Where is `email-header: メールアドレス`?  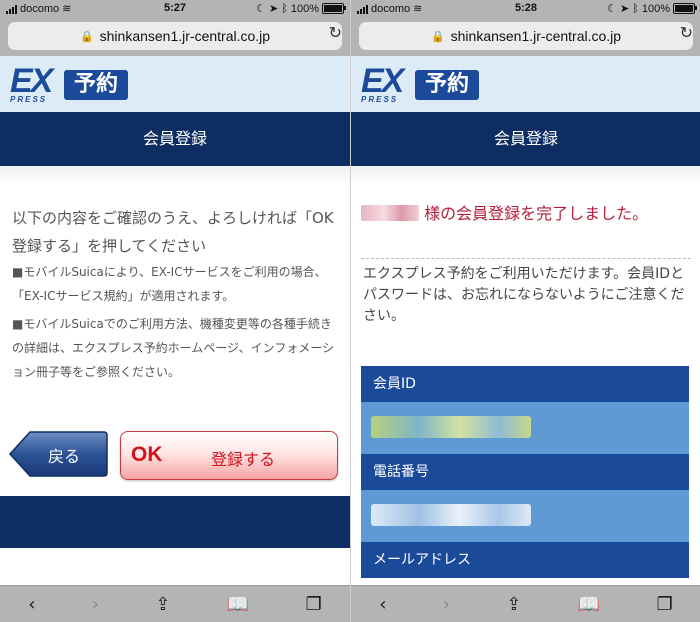
email-header: メールアドレス is located at coordinates (525, 560).